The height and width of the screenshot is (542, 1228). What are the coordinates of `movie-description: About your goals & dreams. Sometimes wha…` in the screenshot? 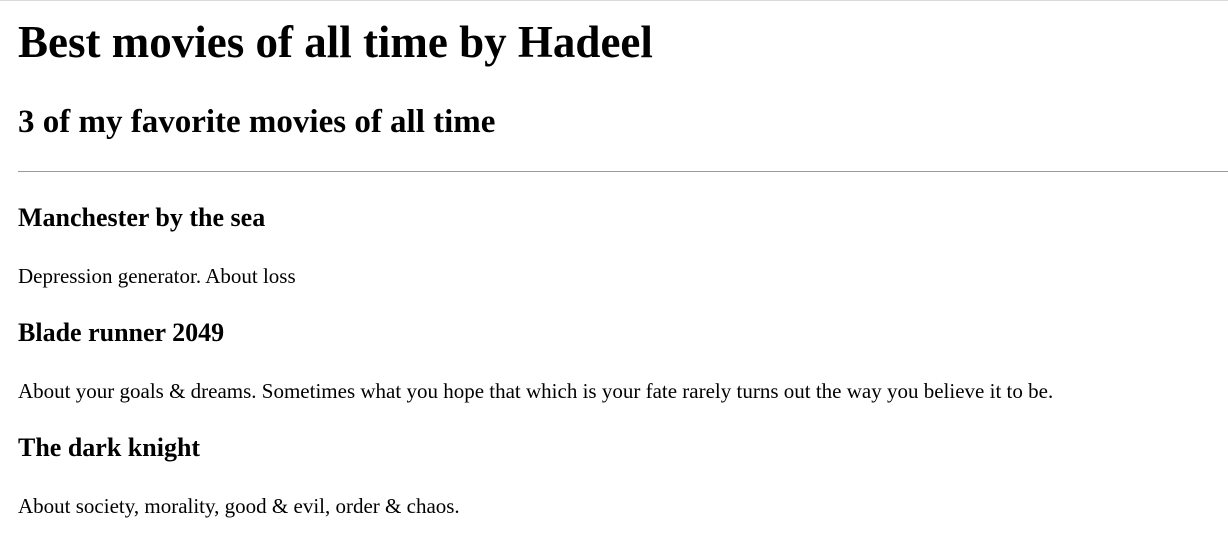 It's located at (536, 391).